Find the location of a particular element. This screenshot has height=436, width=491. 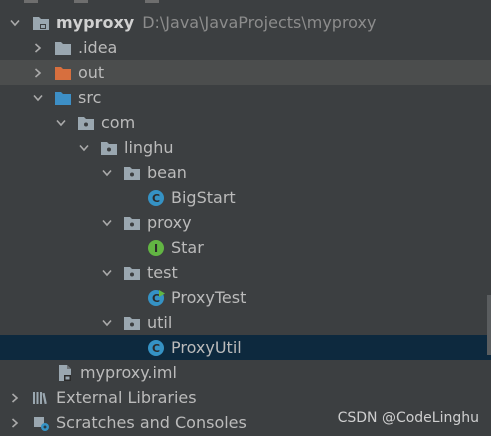

project-path: D:\Java\JavaProjects\myproxy is located at coordinates (259, 22).